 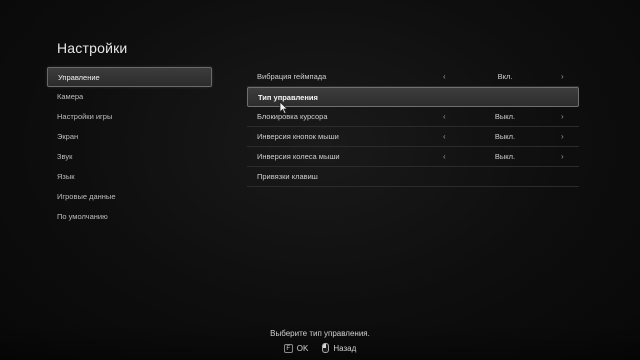 What do you see at coordinates (129, 117) in the screenshot?
I see `sidebar-item-game-settings: Настройки игры` at bounding box center [129, 117].